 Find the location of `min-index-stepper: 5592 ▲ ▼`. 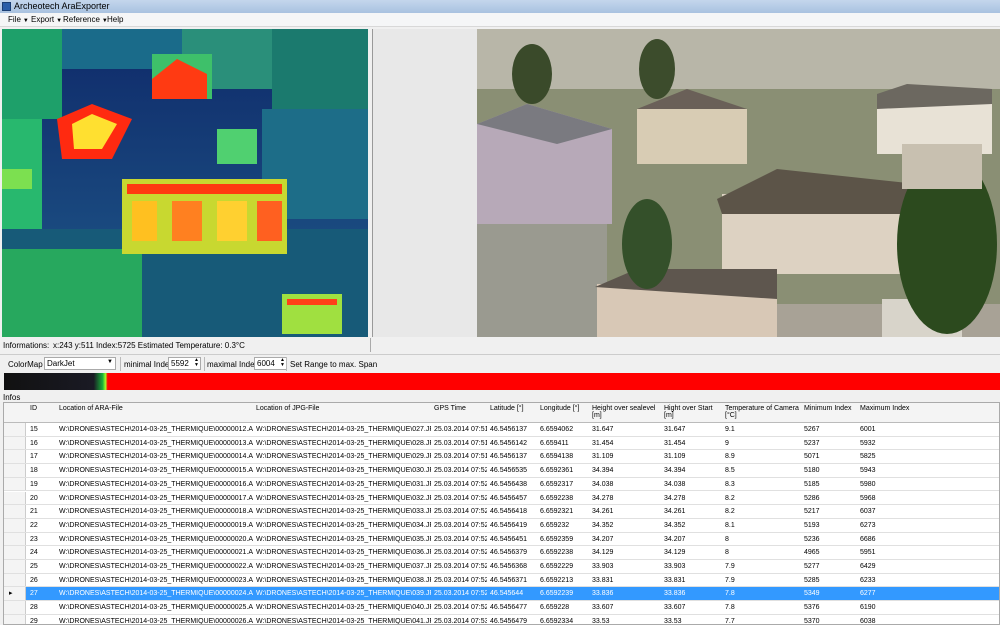

min-index-stepper: 5592 ▲ ▼ is located at coordinates (184, 363).